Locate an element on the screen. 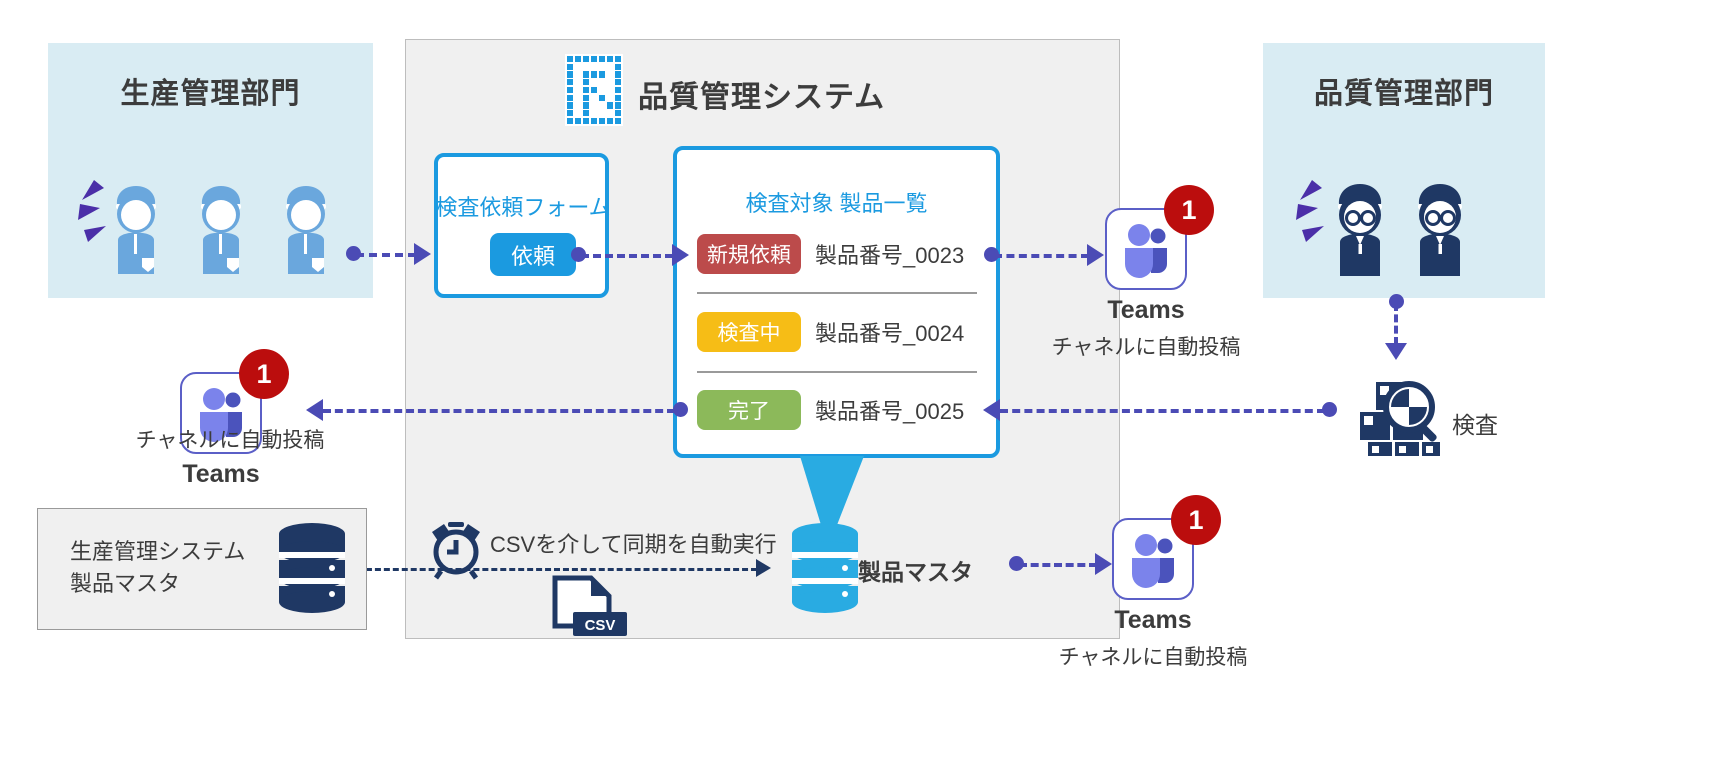 The height and width of the screenshot is (772, 1720). production-department-title: 生産管理部門 is located at coordinates (210, 94).